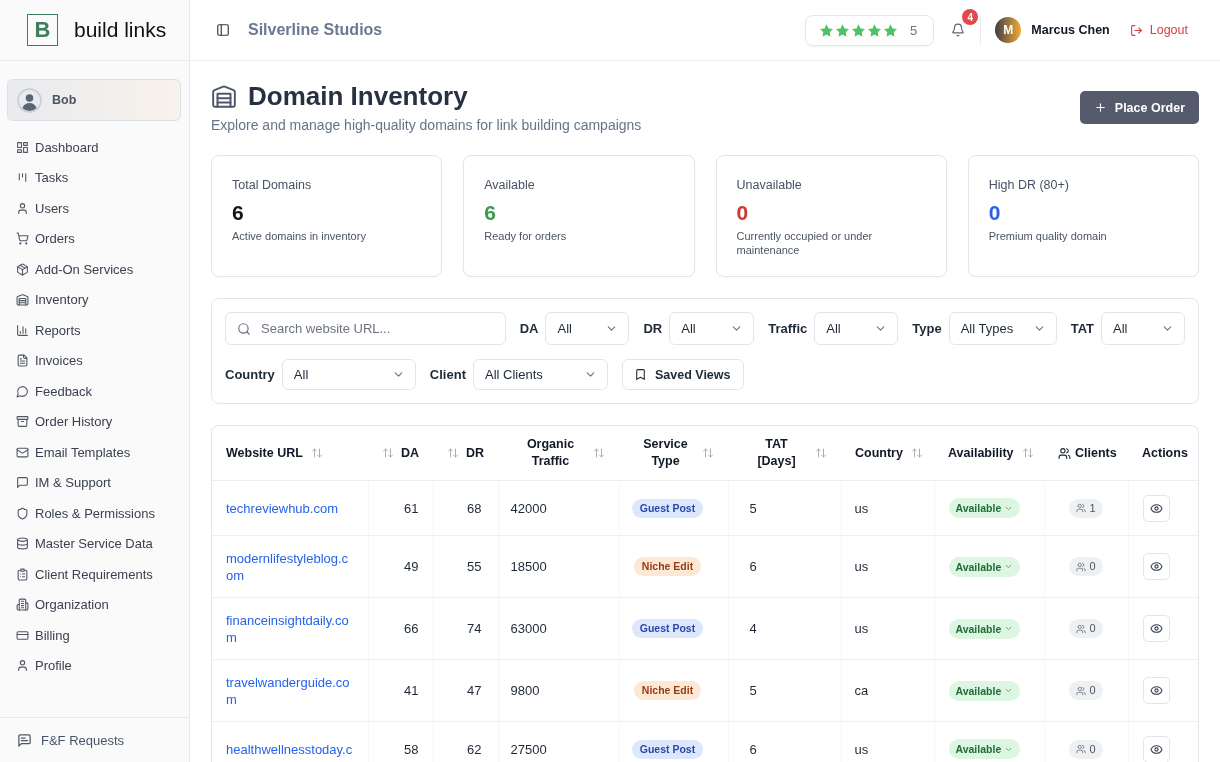  Describe the element at coordinates (290, 628) in the screenshot. I see `website-link: financeinsightdaily.com` at that location.